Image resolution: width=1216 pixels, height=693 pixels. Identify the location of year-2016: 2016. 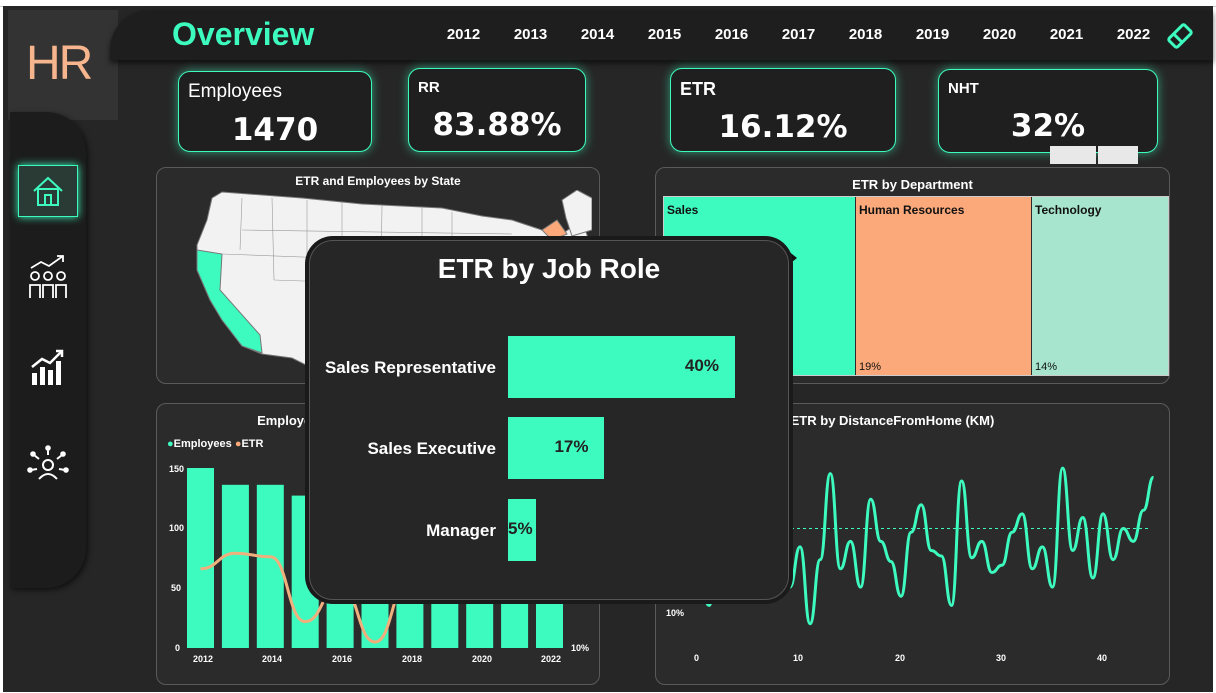
(731, 34).